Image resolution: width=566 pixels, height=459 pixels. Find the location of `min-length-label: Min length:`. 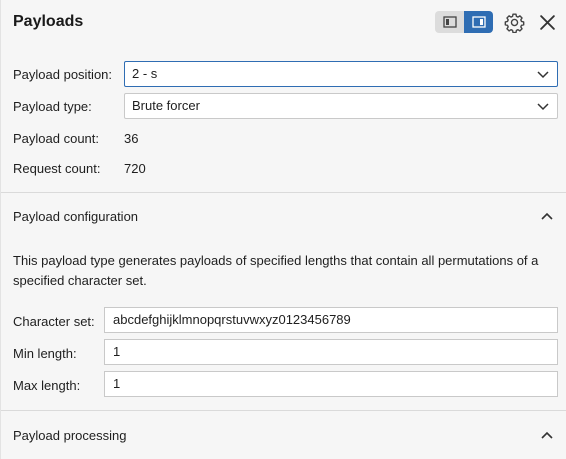

min-length-label: Min length: is located at coordinates (45, 353).